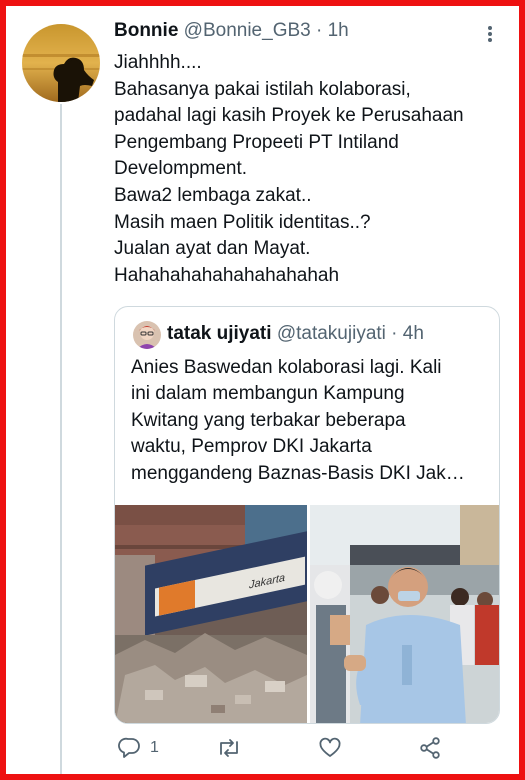 This screenshot has width=525, height=780. I want to click on avatar, so click(61, 63).